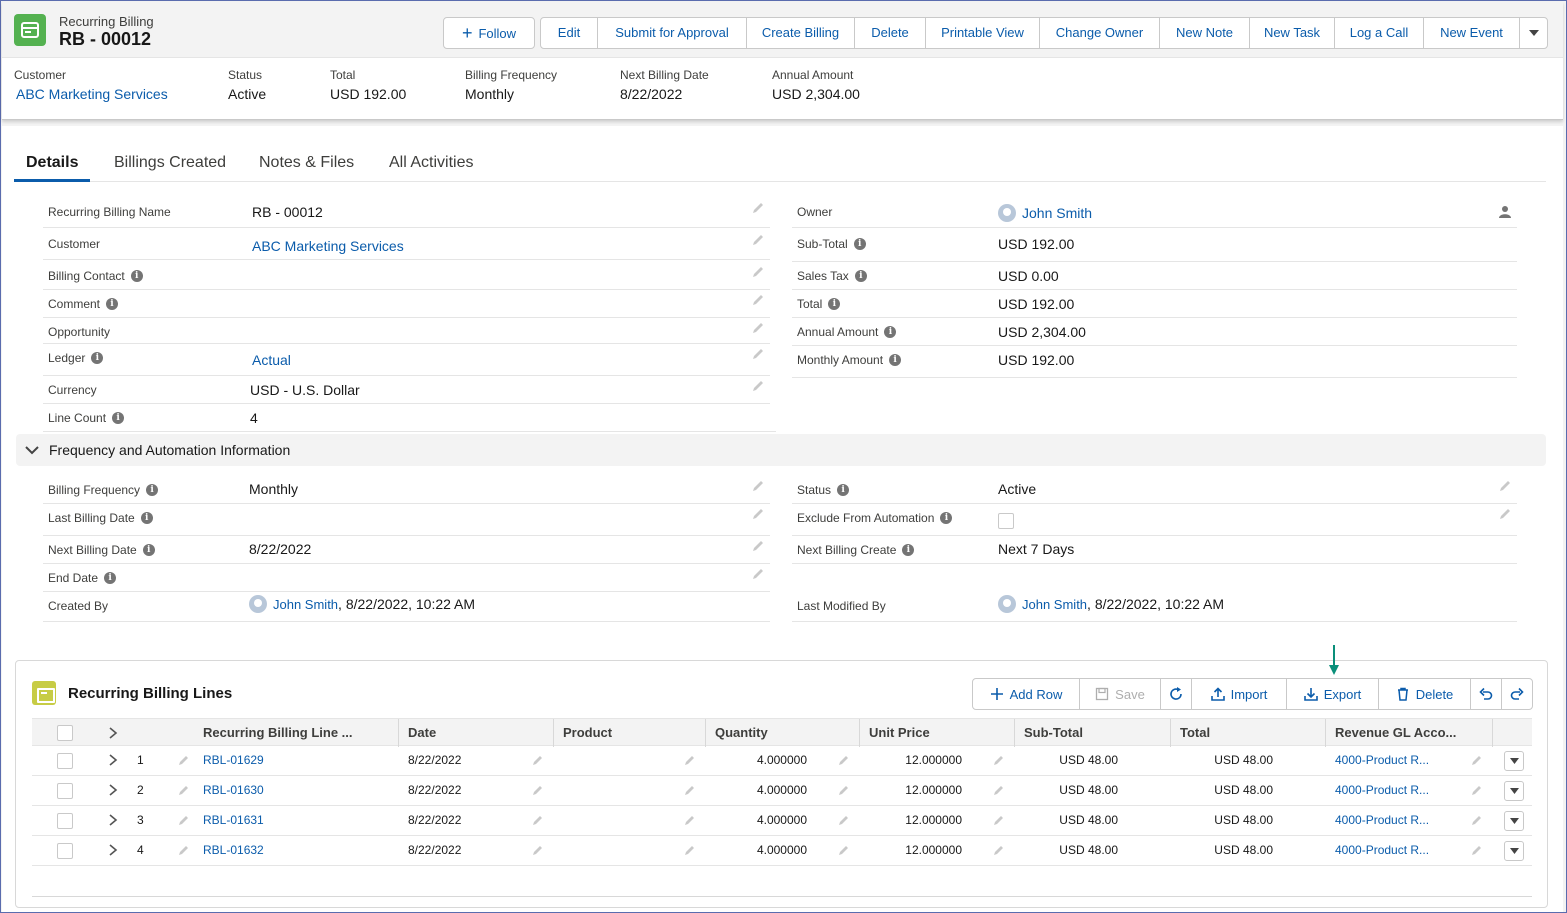 The image size is (1567, 913). I want to click on tab-all-activities: All Activities, so click(431, 163).